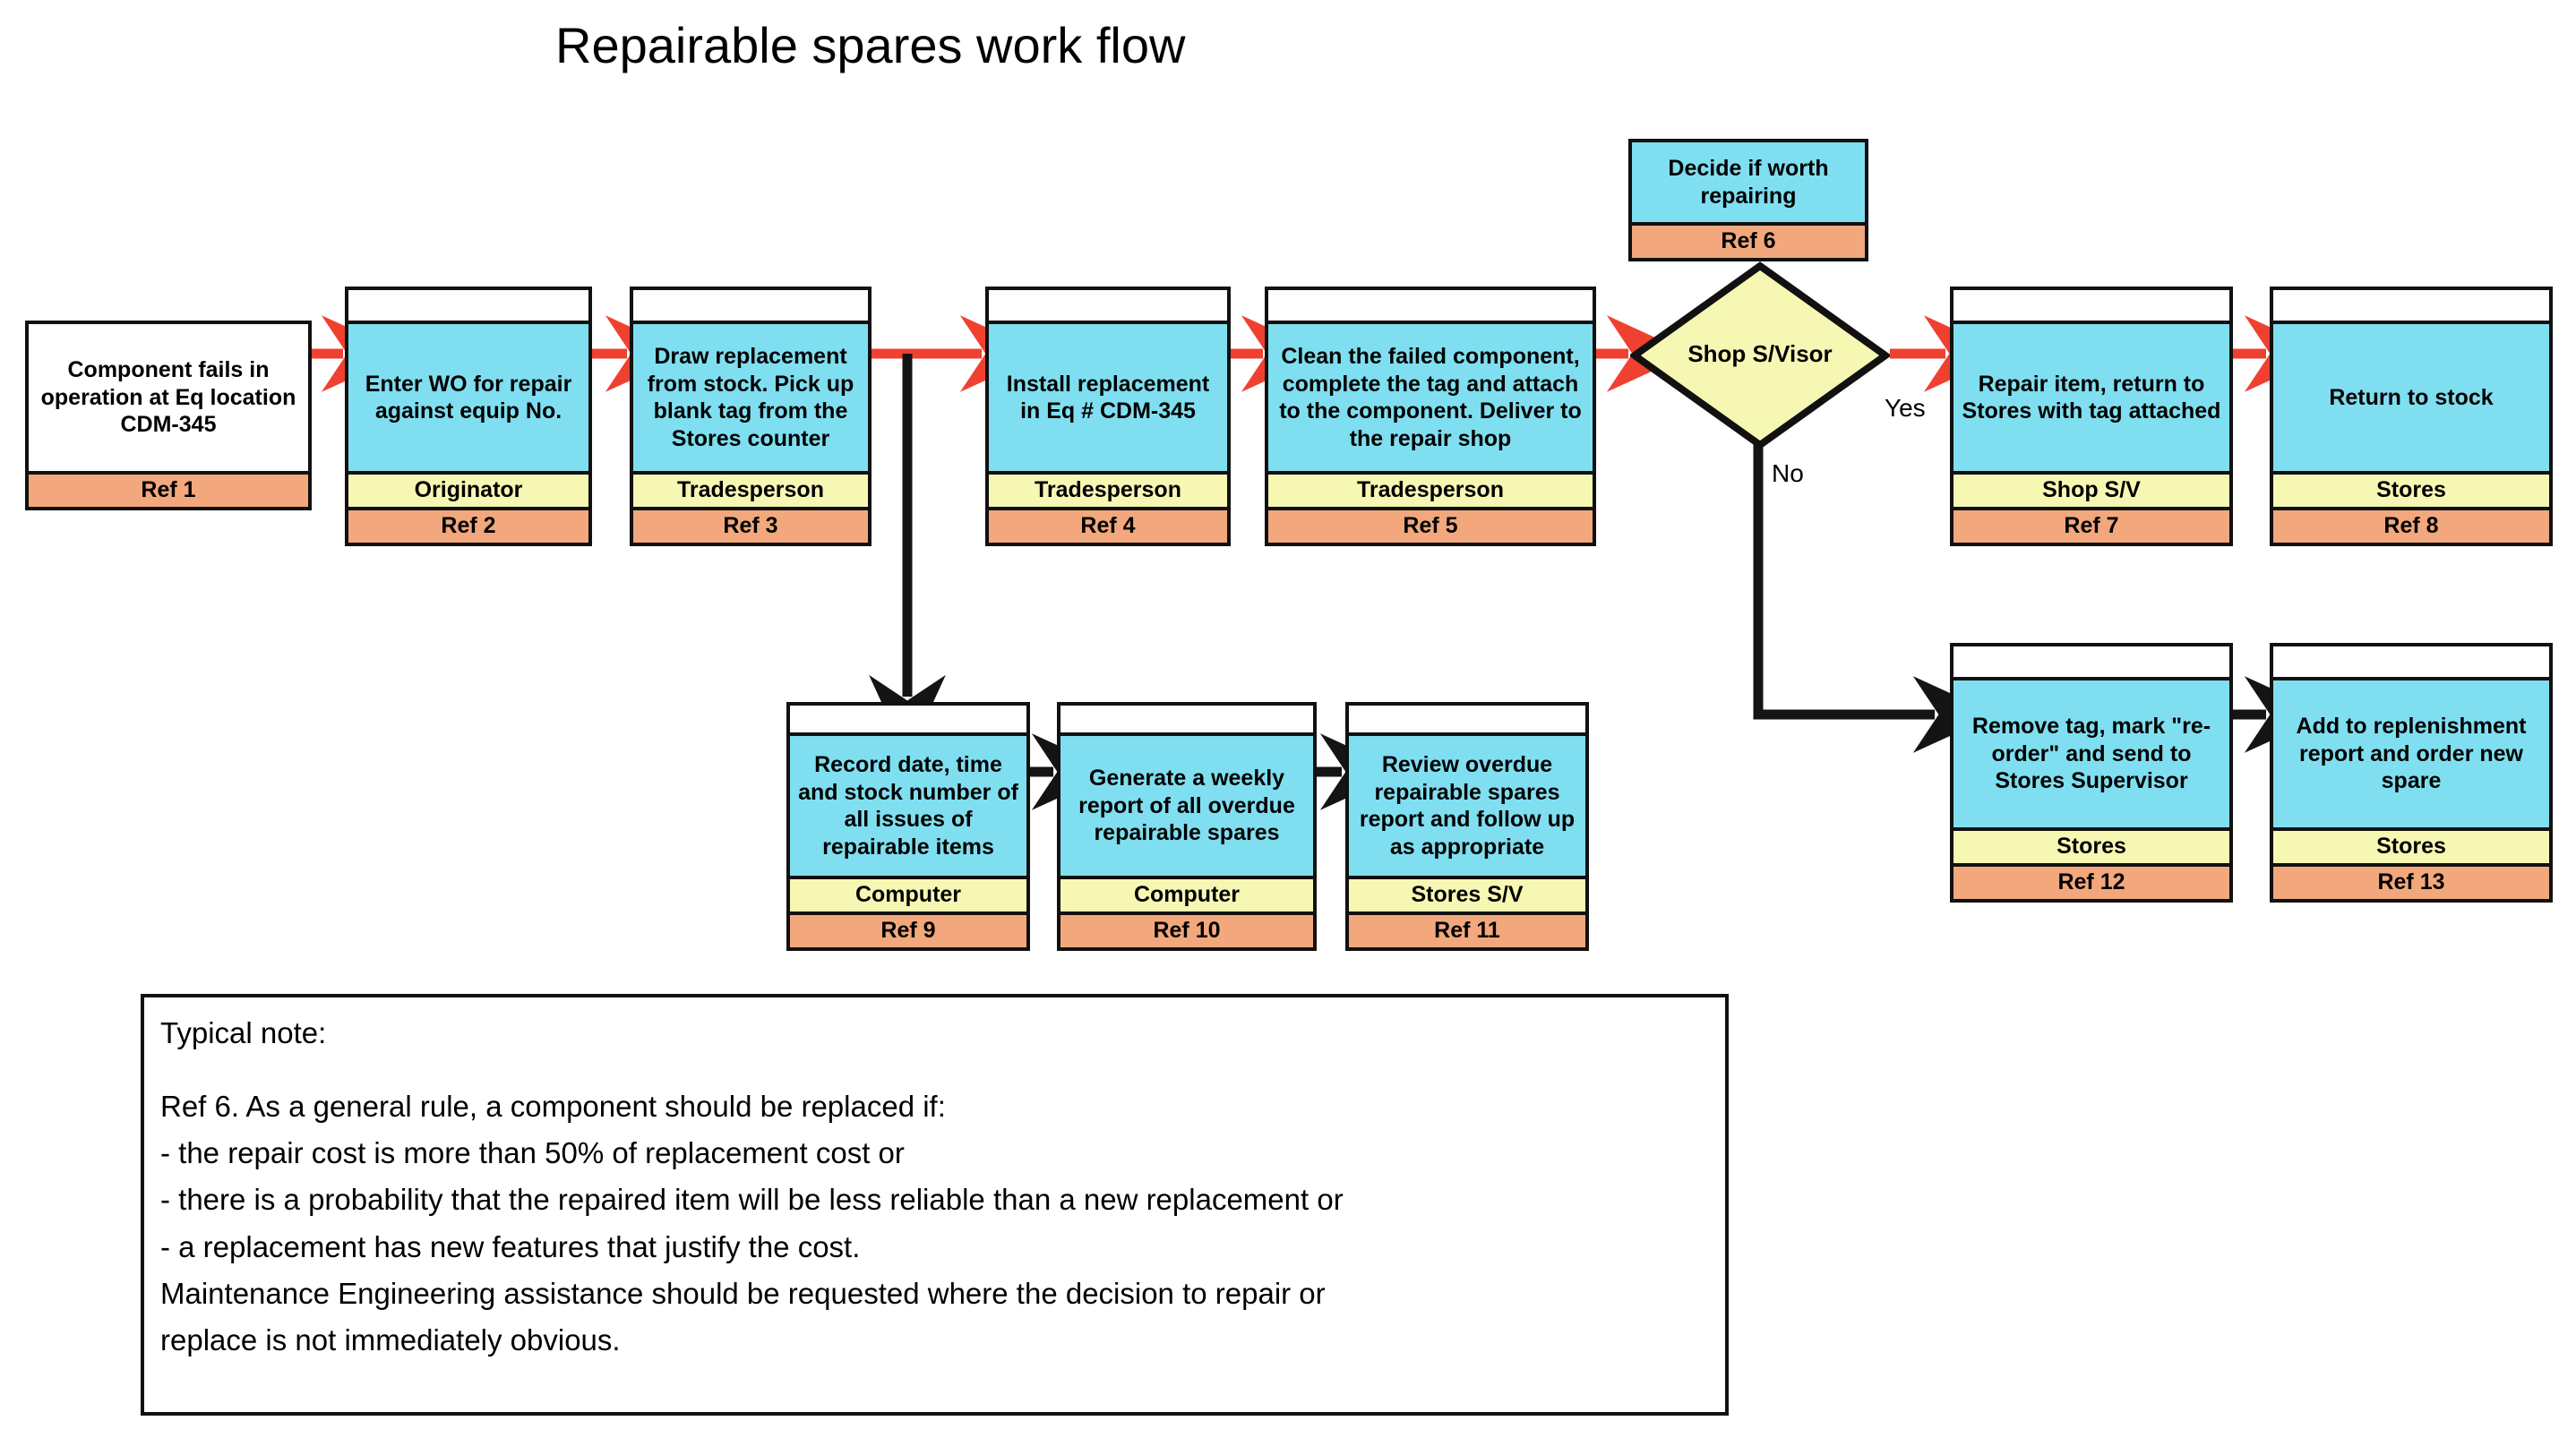  What do you see at coordinates (1186, 719) in the screenshot?
I see `node-ref10-cap` at bounding box center [1186, 719].